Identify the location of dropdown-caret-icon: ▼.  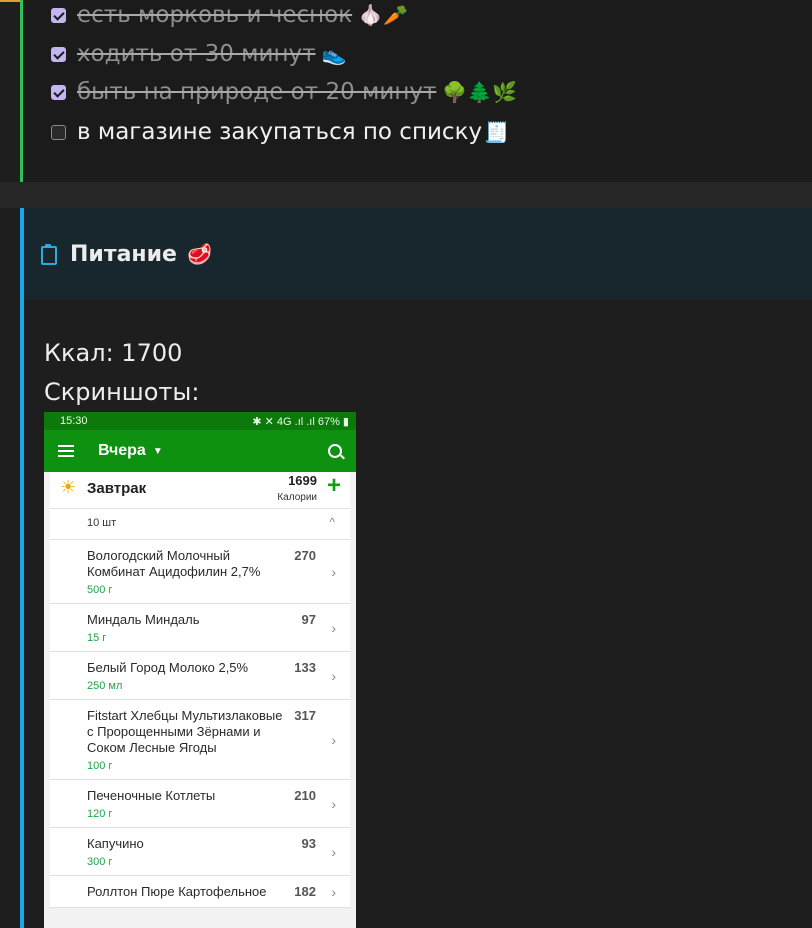
(157, 451).